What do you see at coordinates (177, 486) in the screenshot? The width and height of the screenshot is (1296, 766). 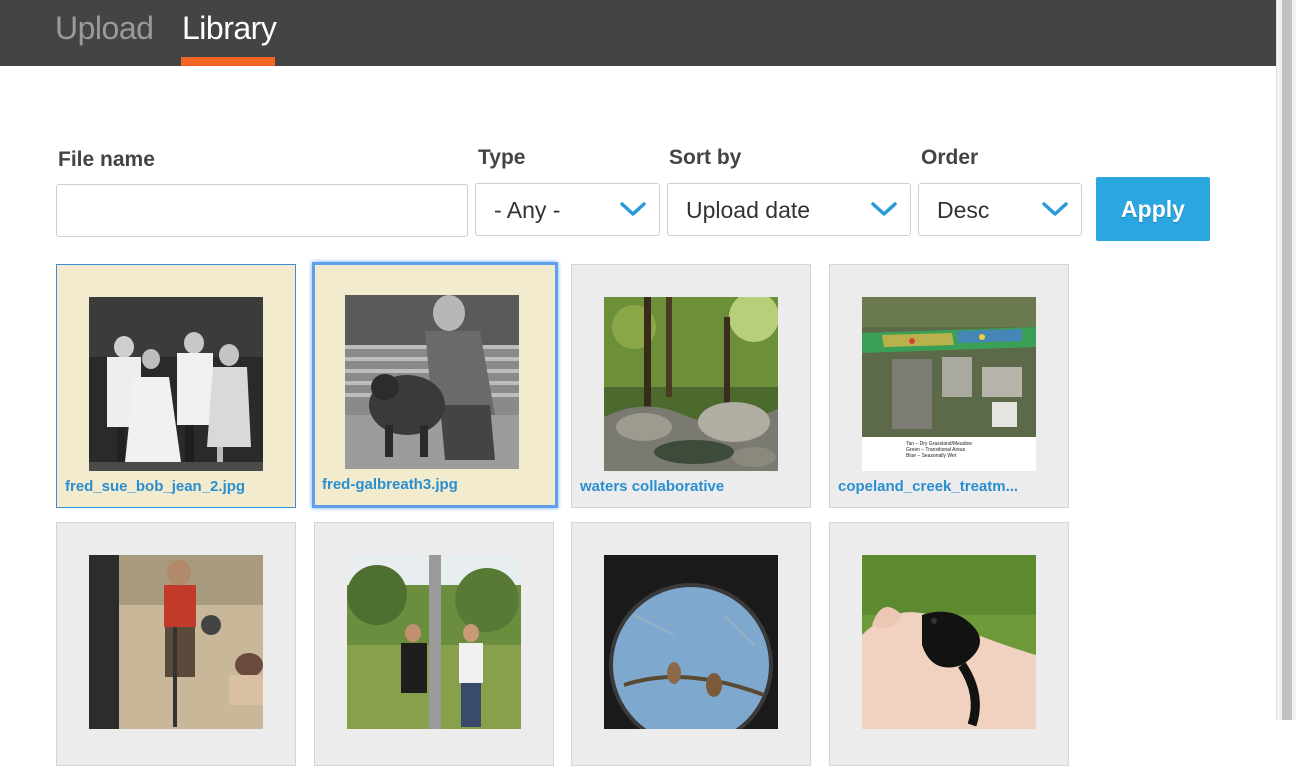 I see `item-caption: fred_sue_bob_jean_2.jpg` at bounding box center [177, 486].